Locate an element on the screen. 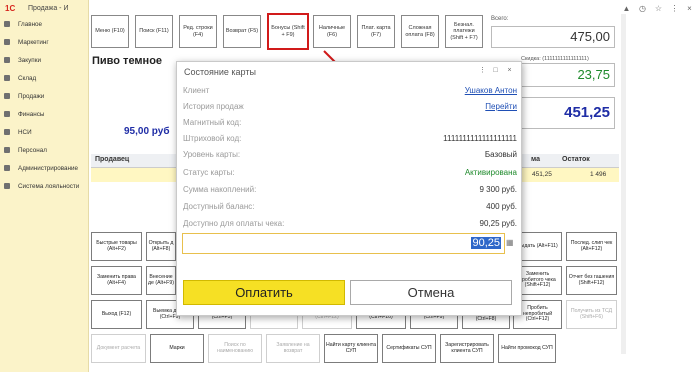 The image size is (698, 372). row-stock: 1 496 is located at coordinates (598, 174).